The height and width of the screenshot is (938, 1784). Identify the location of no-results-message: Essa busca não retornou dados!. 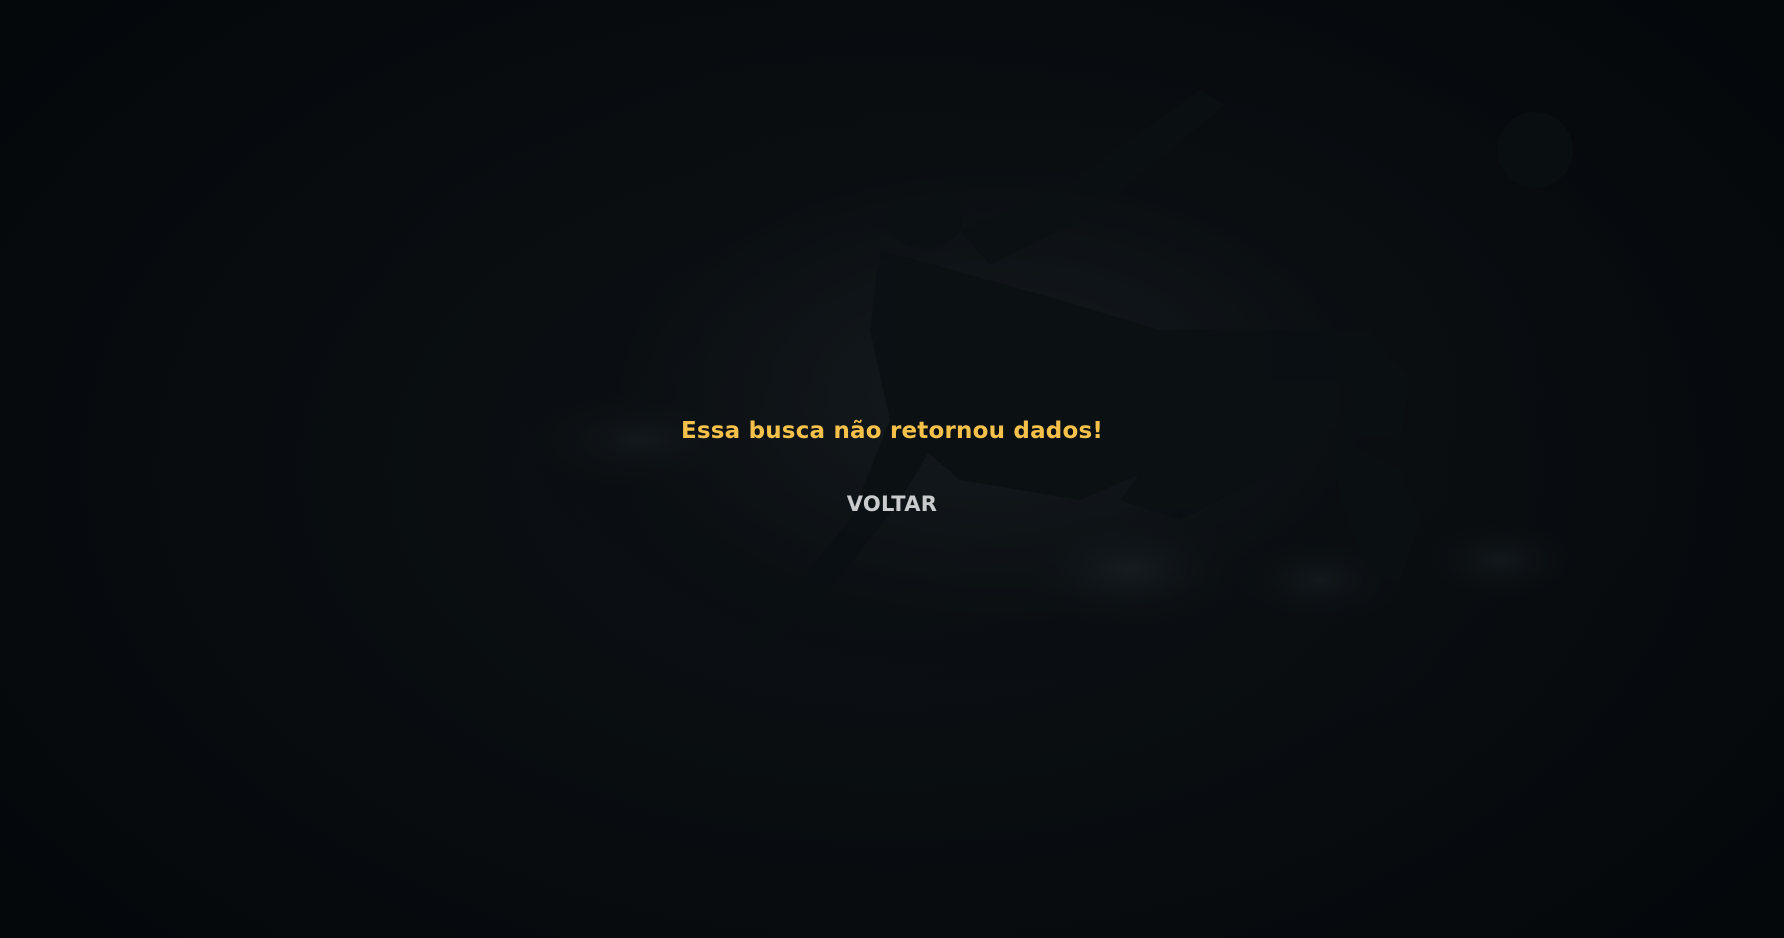
(892, 431).